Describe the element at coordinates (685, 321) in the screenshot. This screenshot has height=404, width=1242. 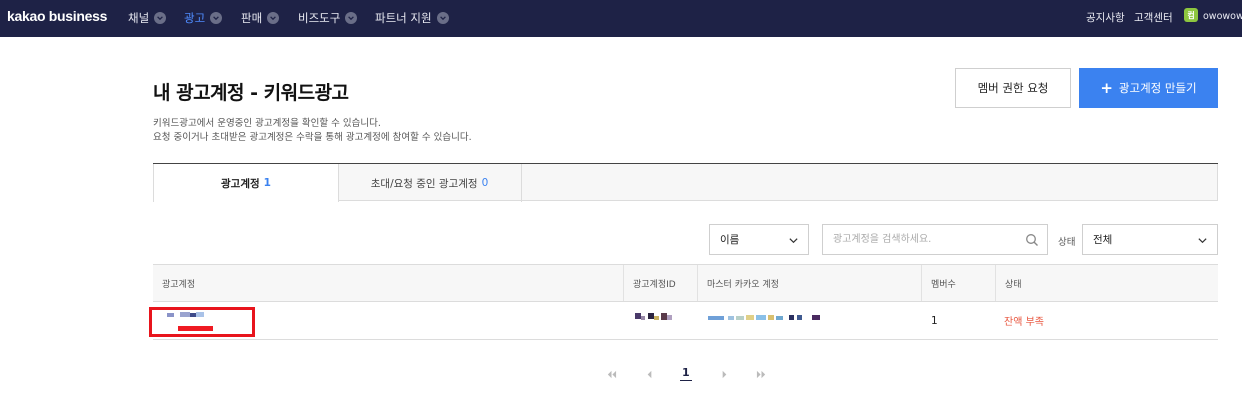
I see `table-row: 1 잔액 부족` at that location.